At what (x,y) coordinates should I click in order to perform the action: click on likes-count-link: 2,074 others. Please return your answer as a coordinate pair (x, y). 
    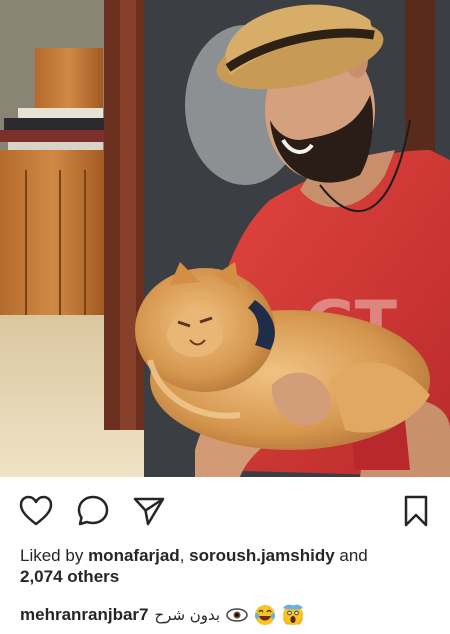
    Looking at the image, I should click on (69, 576).